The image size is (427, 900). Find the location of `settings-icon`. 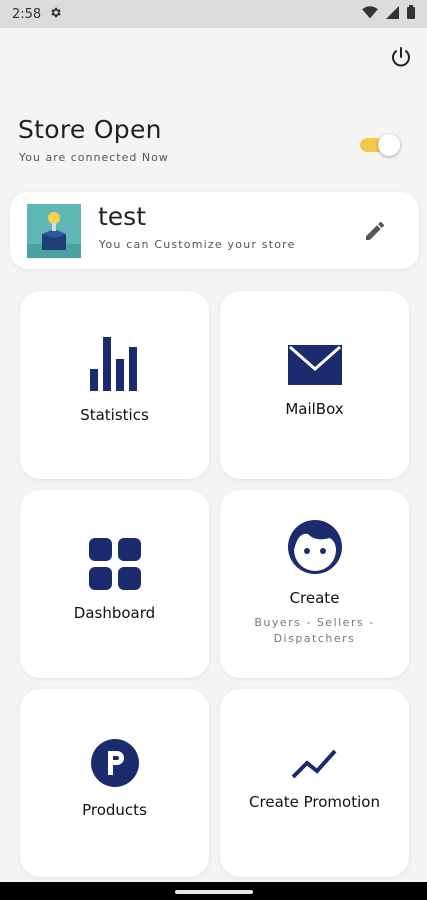

settings-icon is located at coordinates (55, 14).